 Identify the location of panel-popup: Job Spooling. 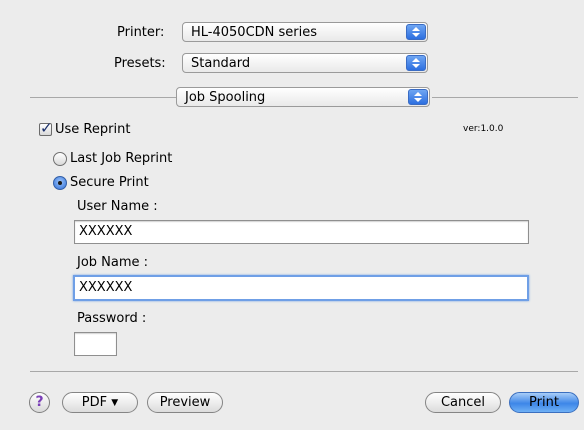
(303, 97).